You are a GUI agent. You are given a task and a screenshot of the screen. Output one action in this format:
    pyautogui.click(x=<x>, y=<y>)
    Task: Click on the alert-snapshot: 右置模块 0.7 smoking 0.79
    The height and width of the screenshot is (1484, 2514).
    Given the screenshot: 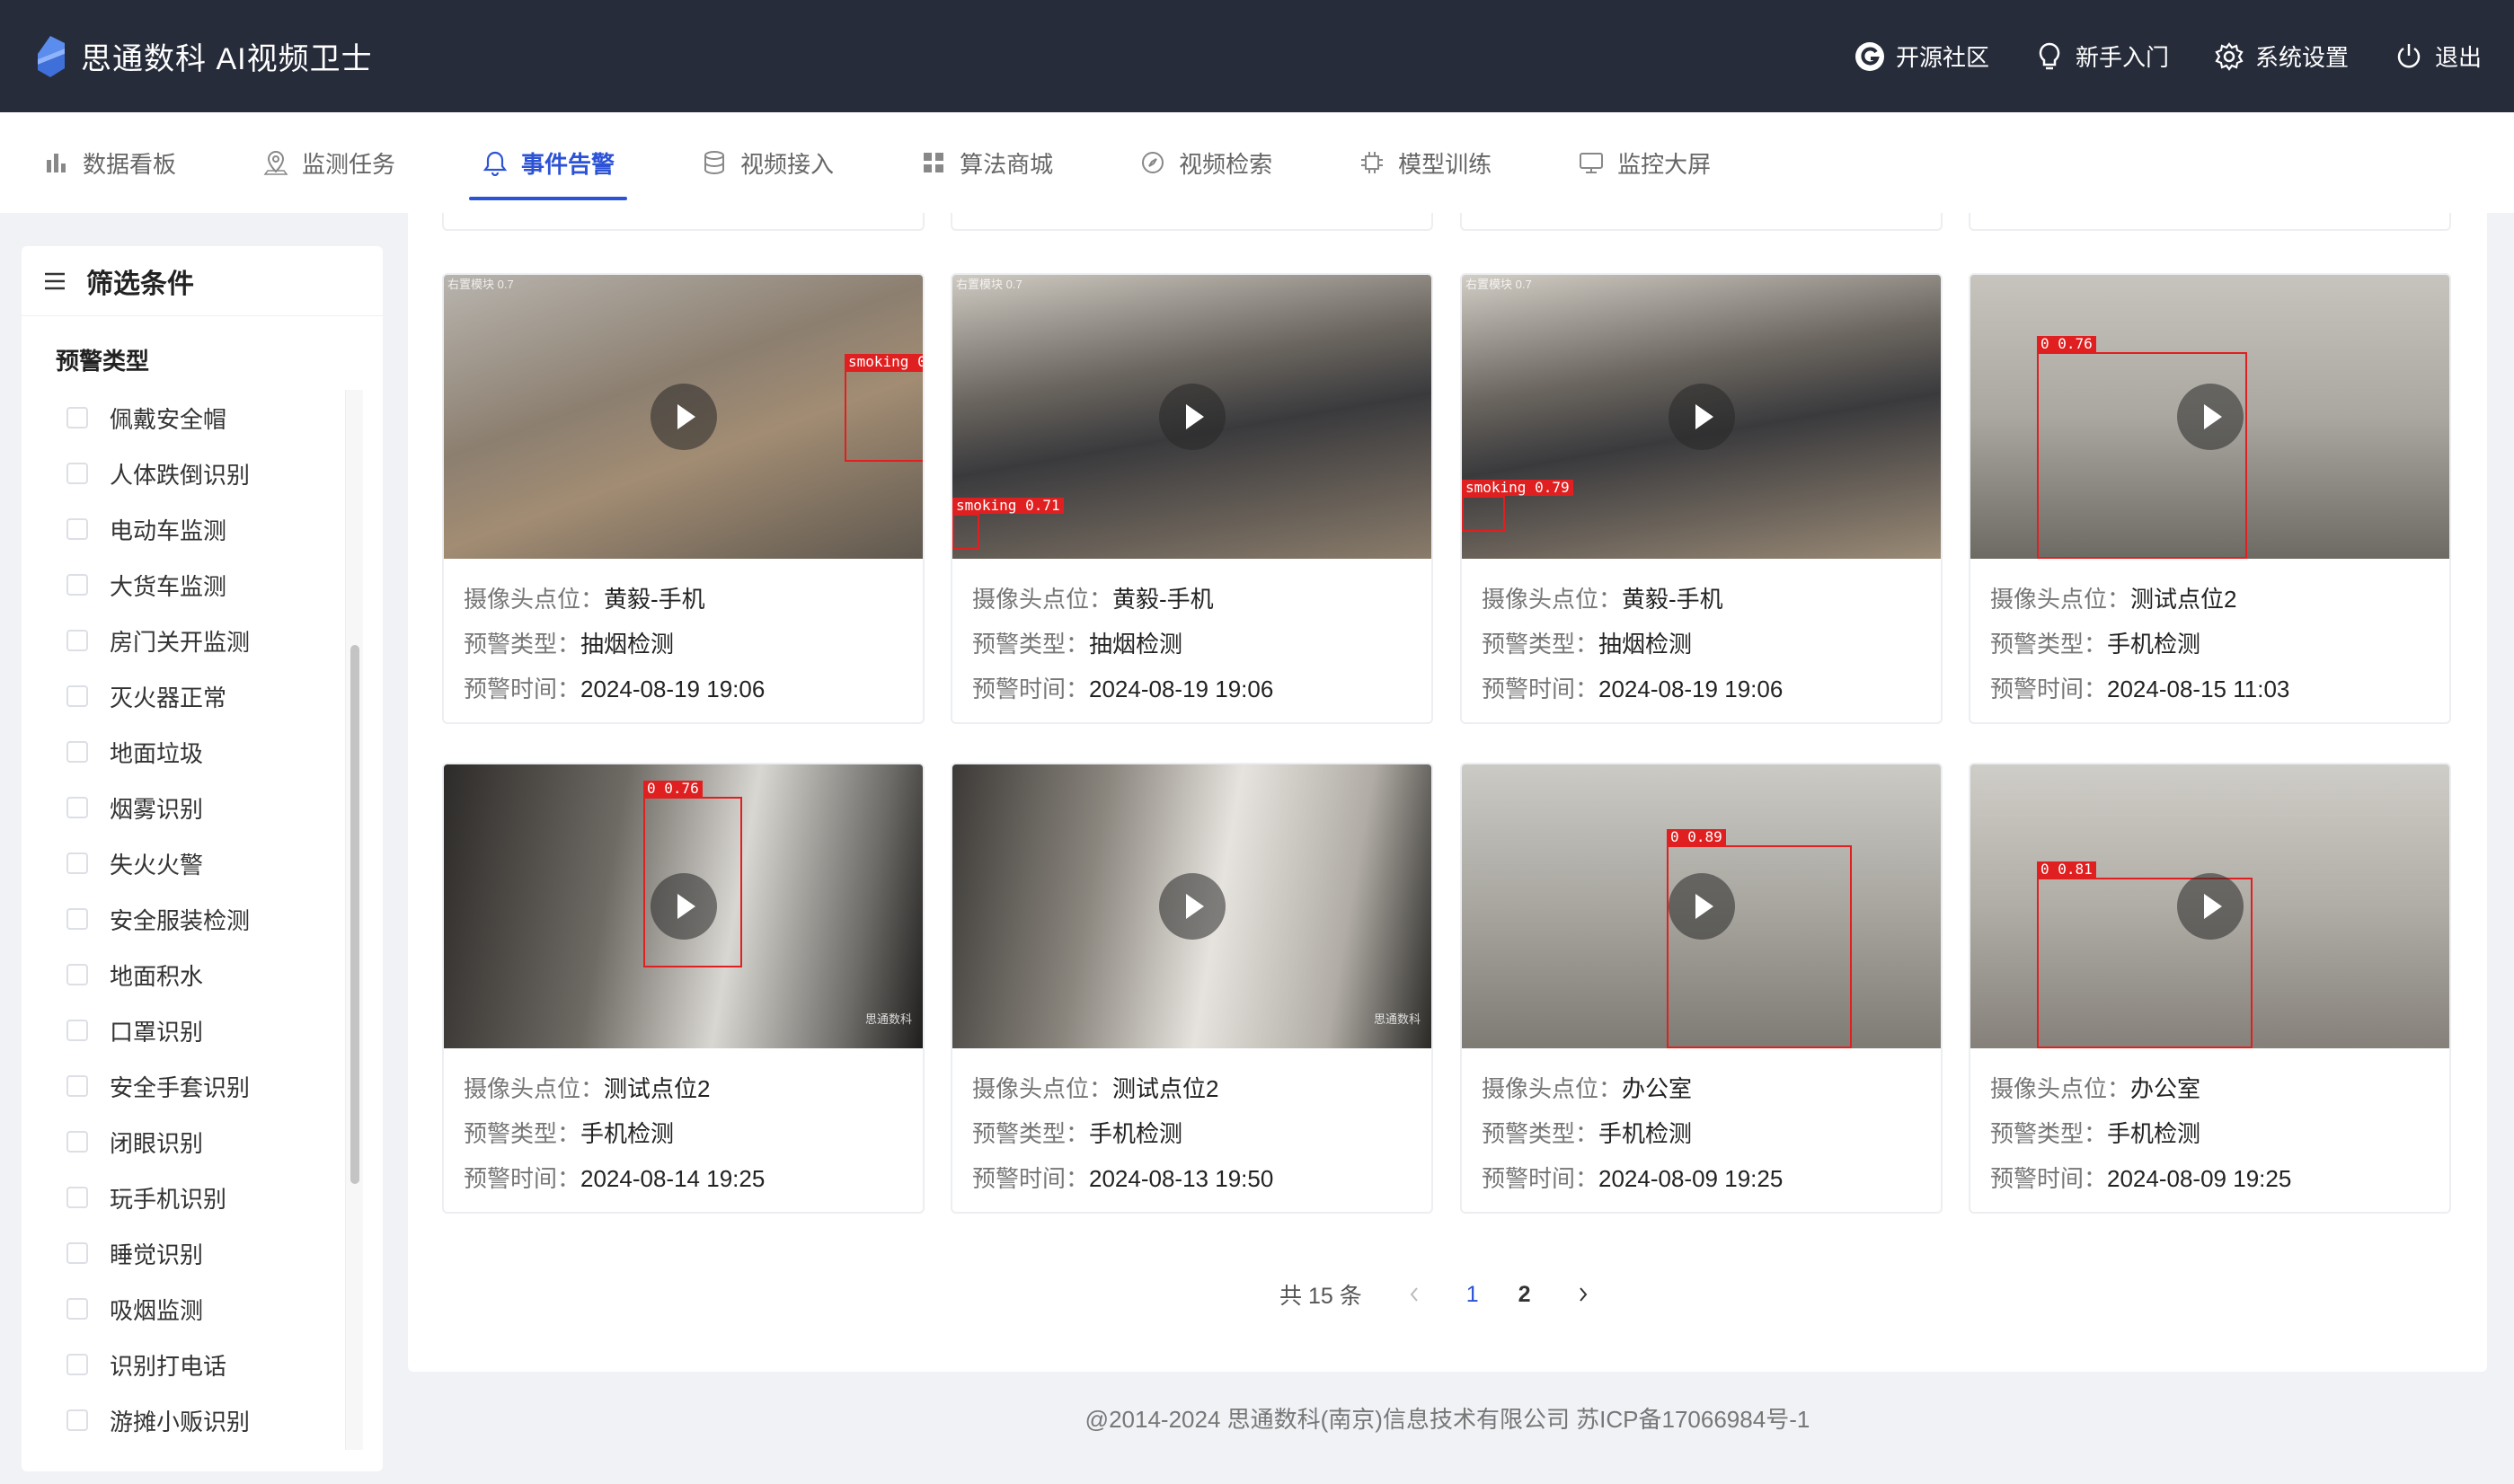 What is the action you would take?
    pyautogui.click(x=1701, y=417)
    